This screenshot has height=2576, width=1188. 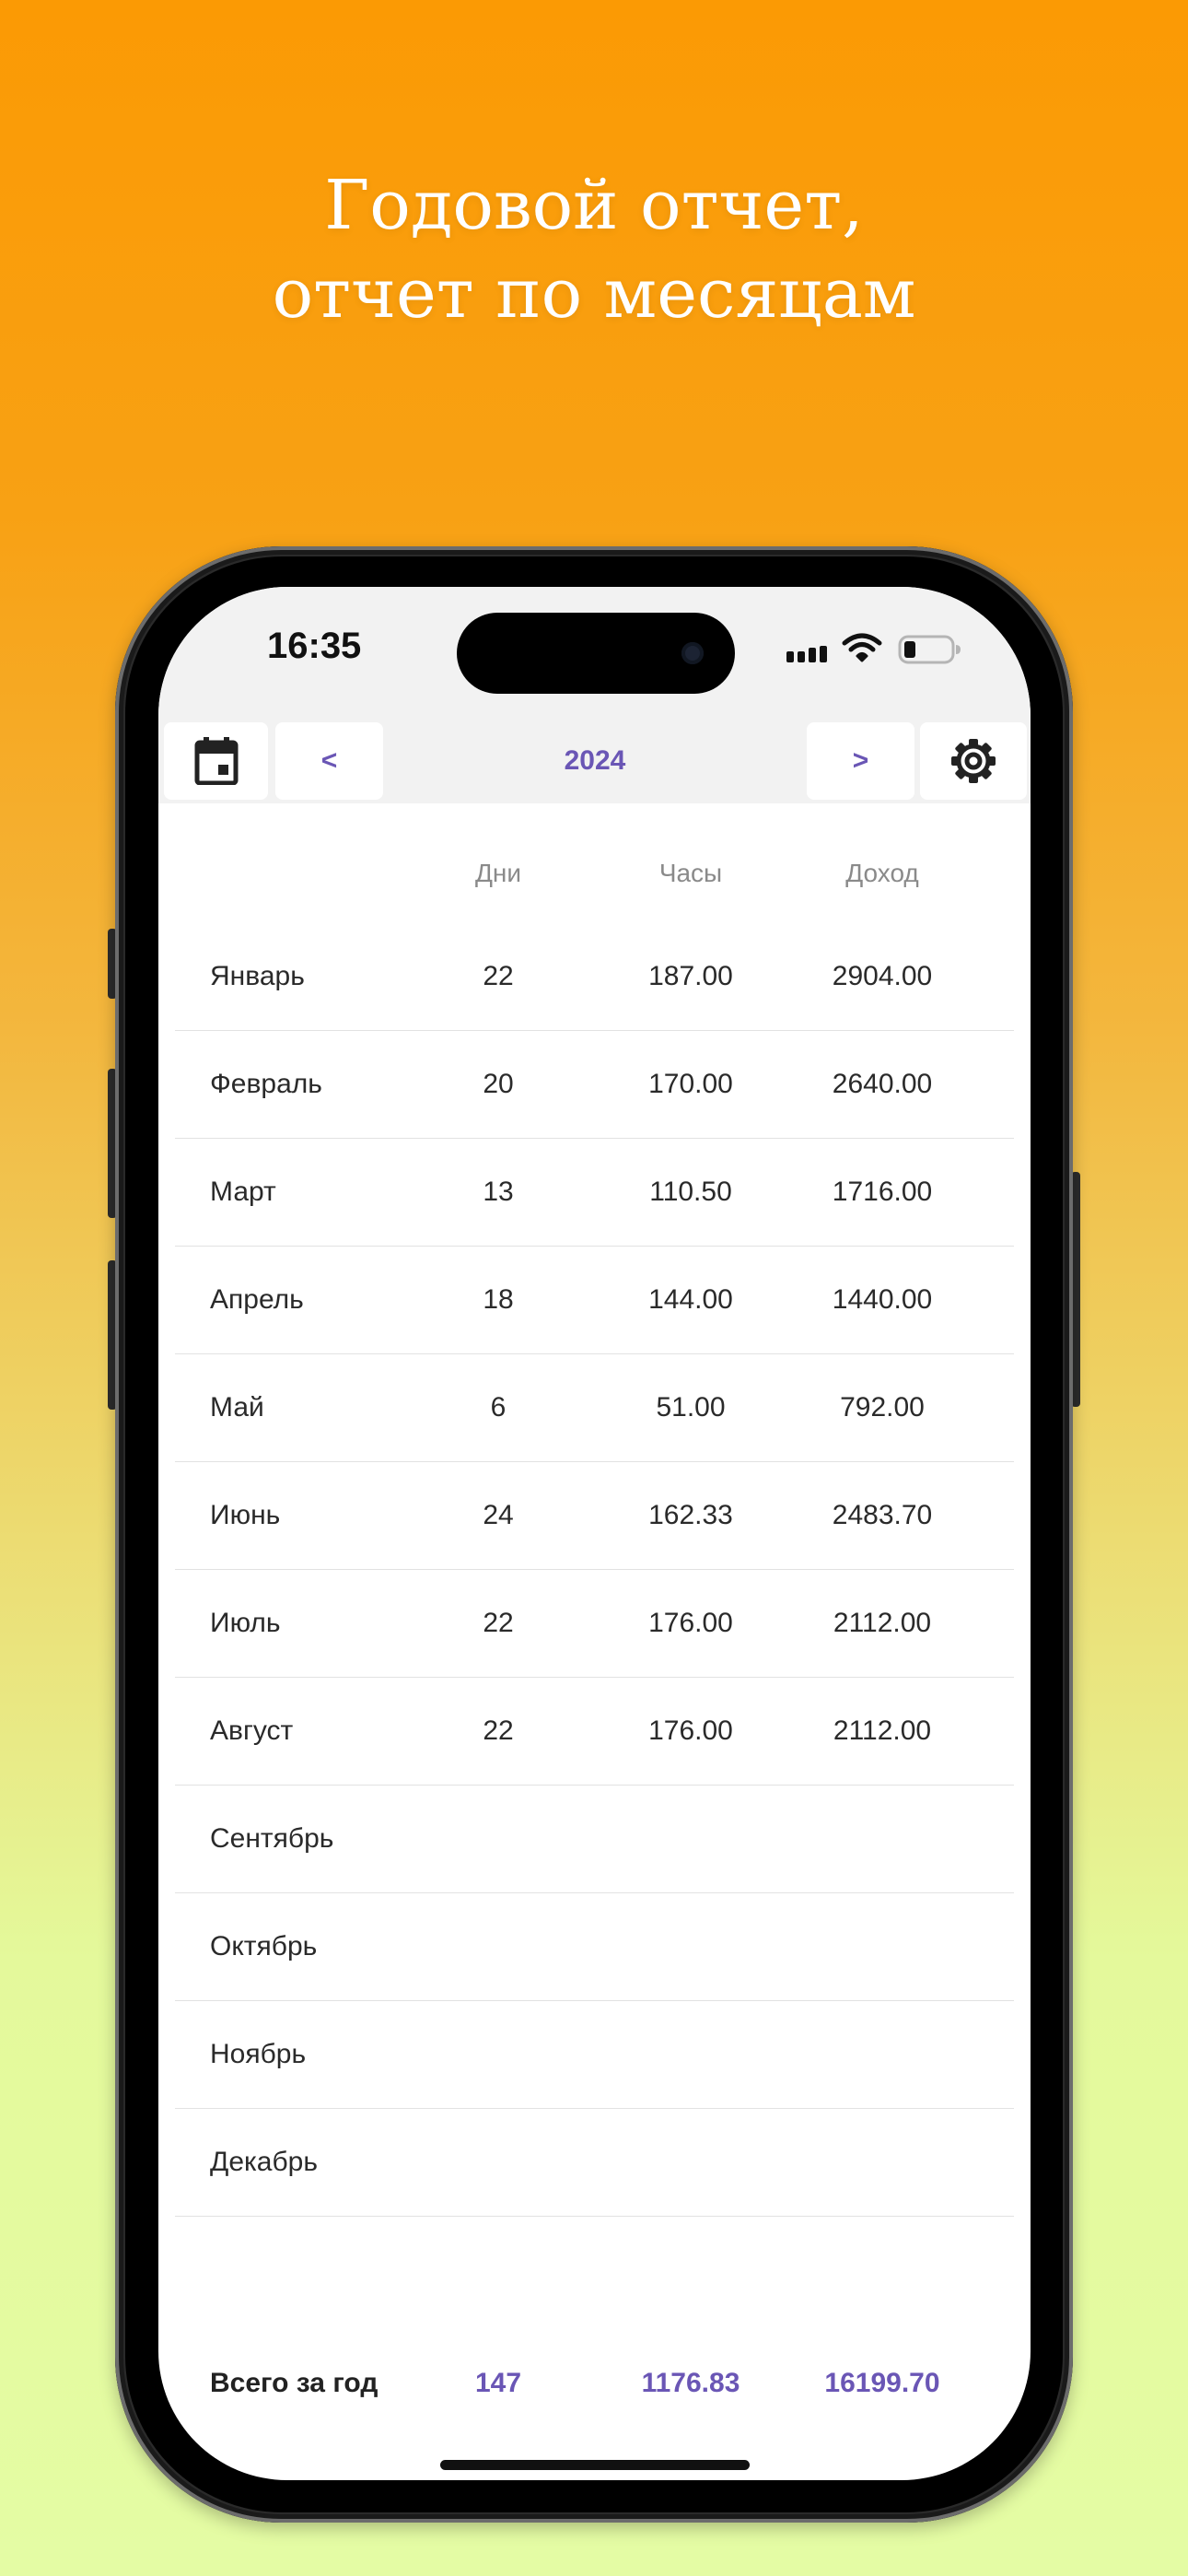 I want to click on front-camera-icon, so click(x=692, y=653).